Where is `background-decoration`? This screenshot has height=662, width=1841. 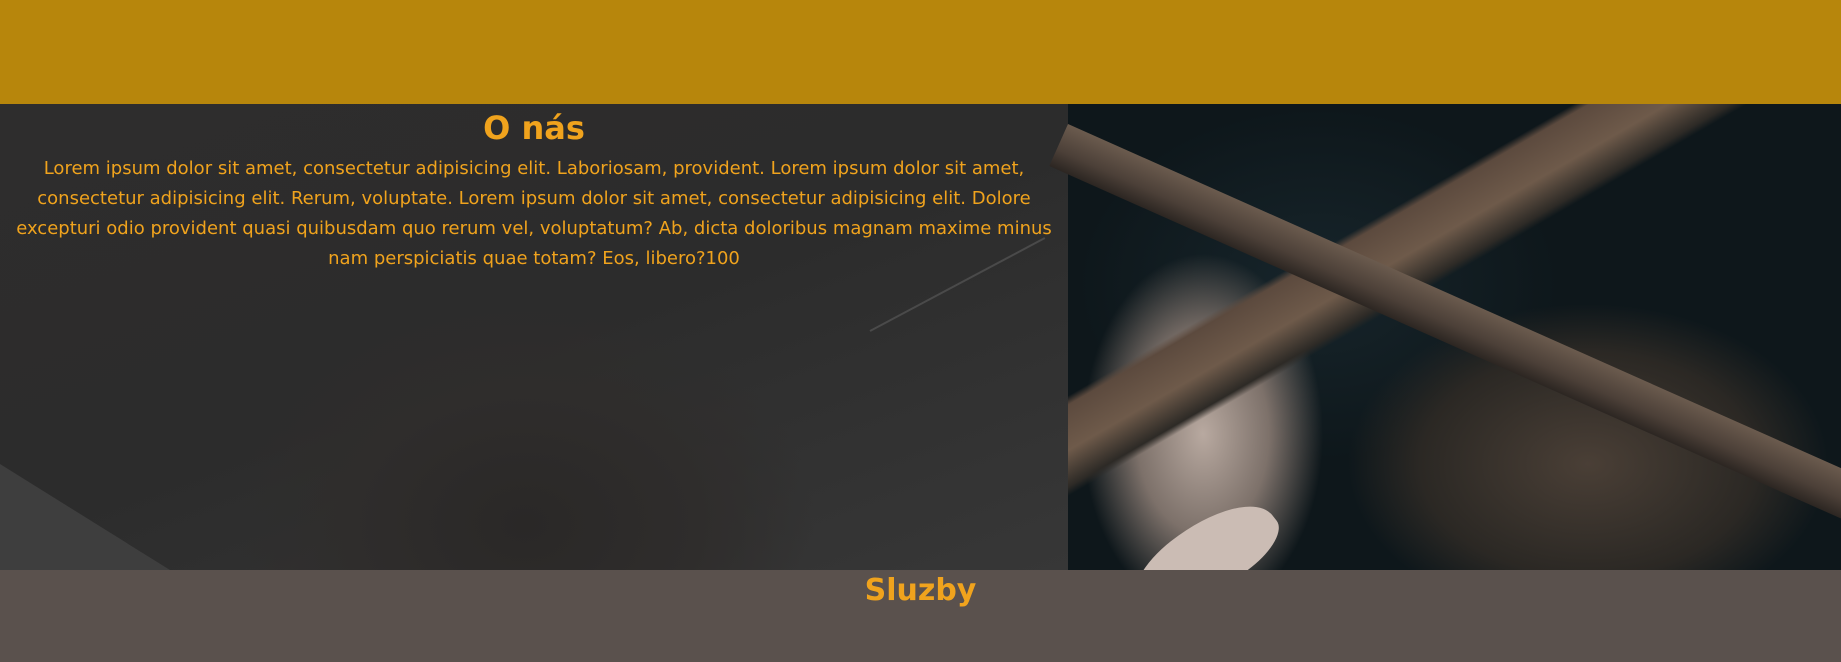
background-decoration is located at coordinates (85, 517).